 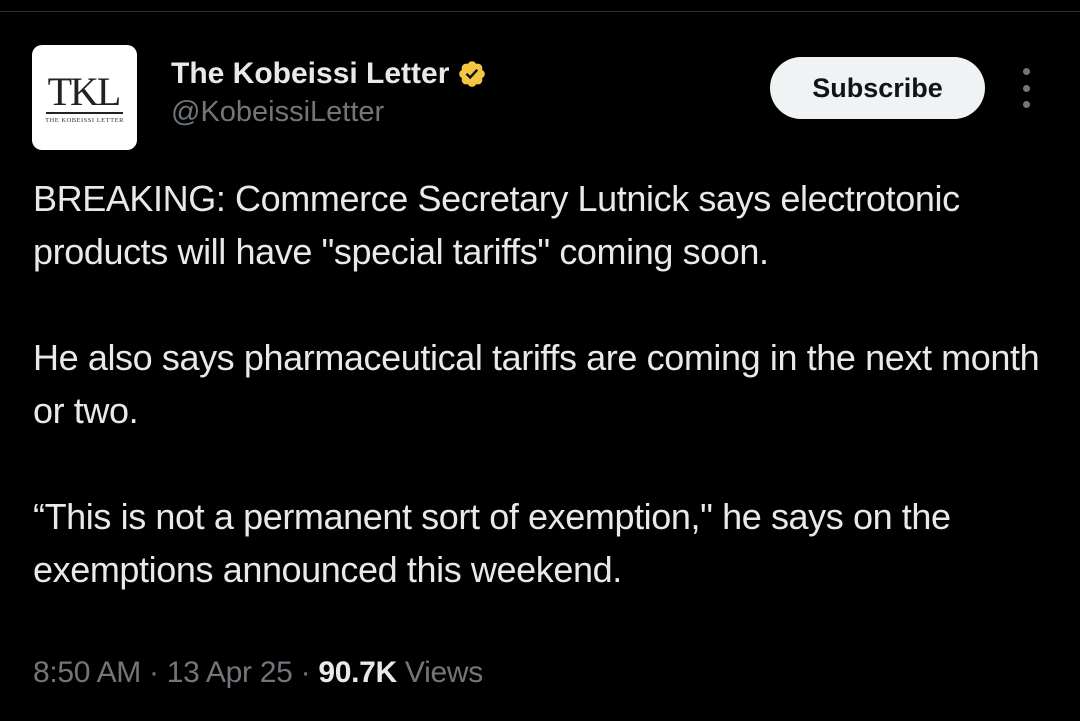 I want to click on tweet-date: 13 Apr 25, so click(x=230, y=672).